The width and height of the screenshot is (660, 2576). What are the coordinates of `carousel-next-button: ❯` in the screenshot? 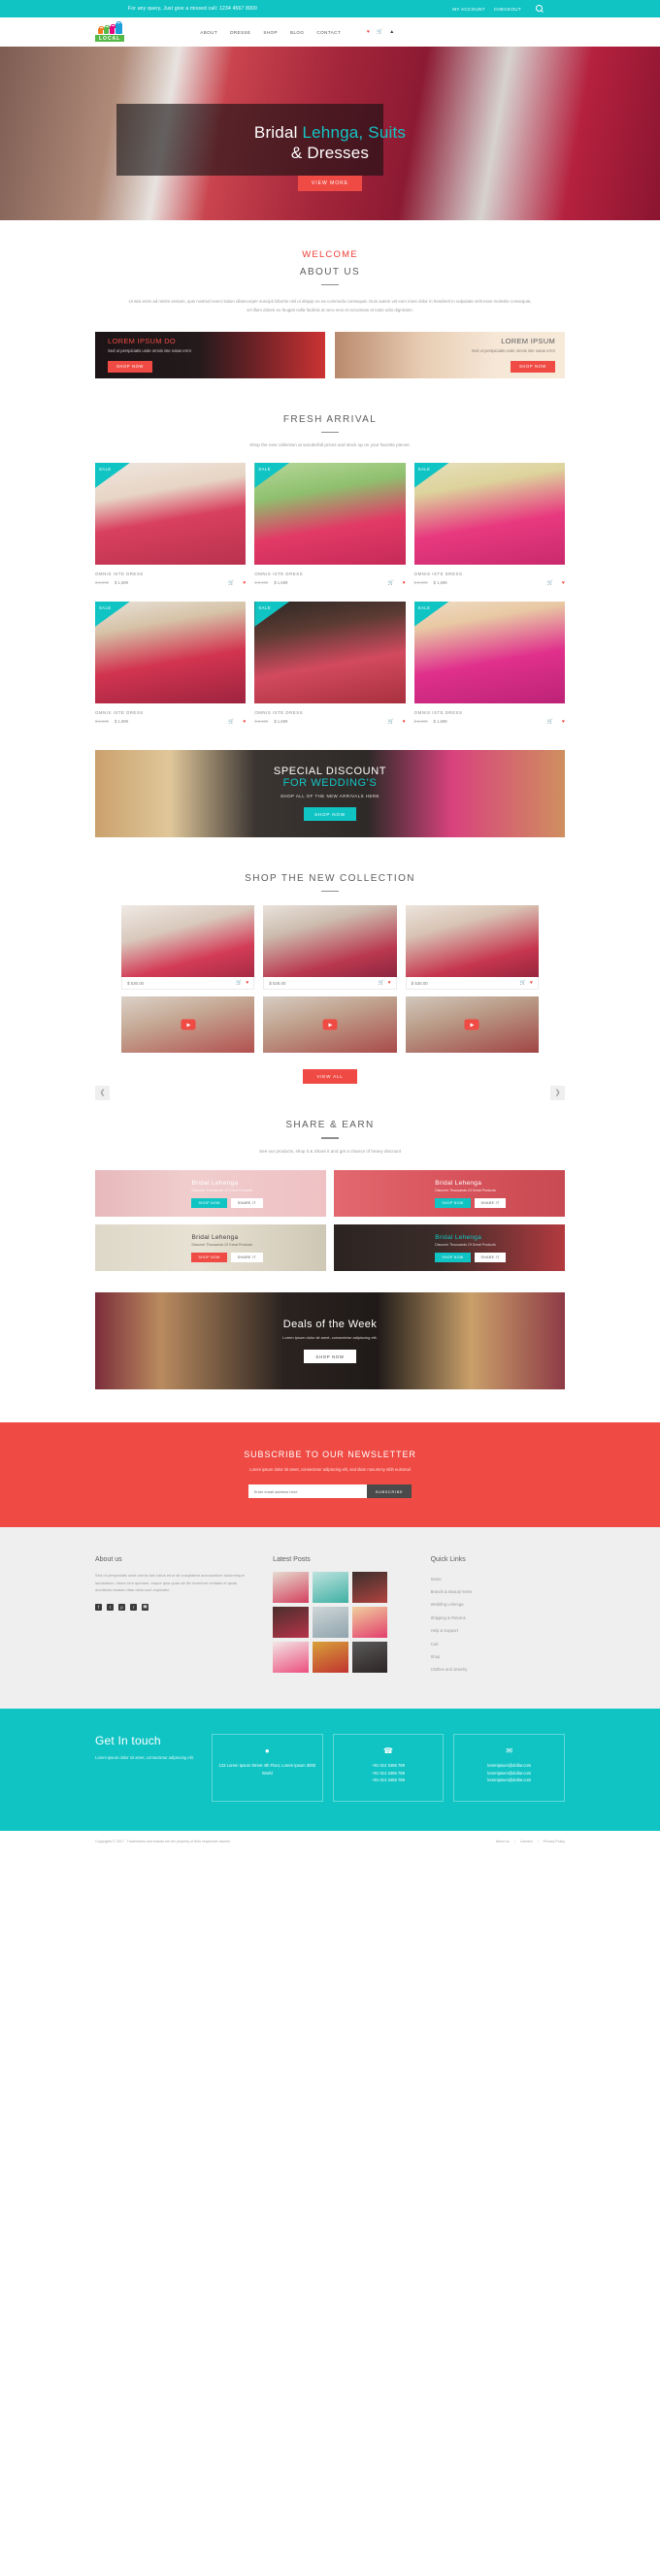 It's located at (557, 1093).